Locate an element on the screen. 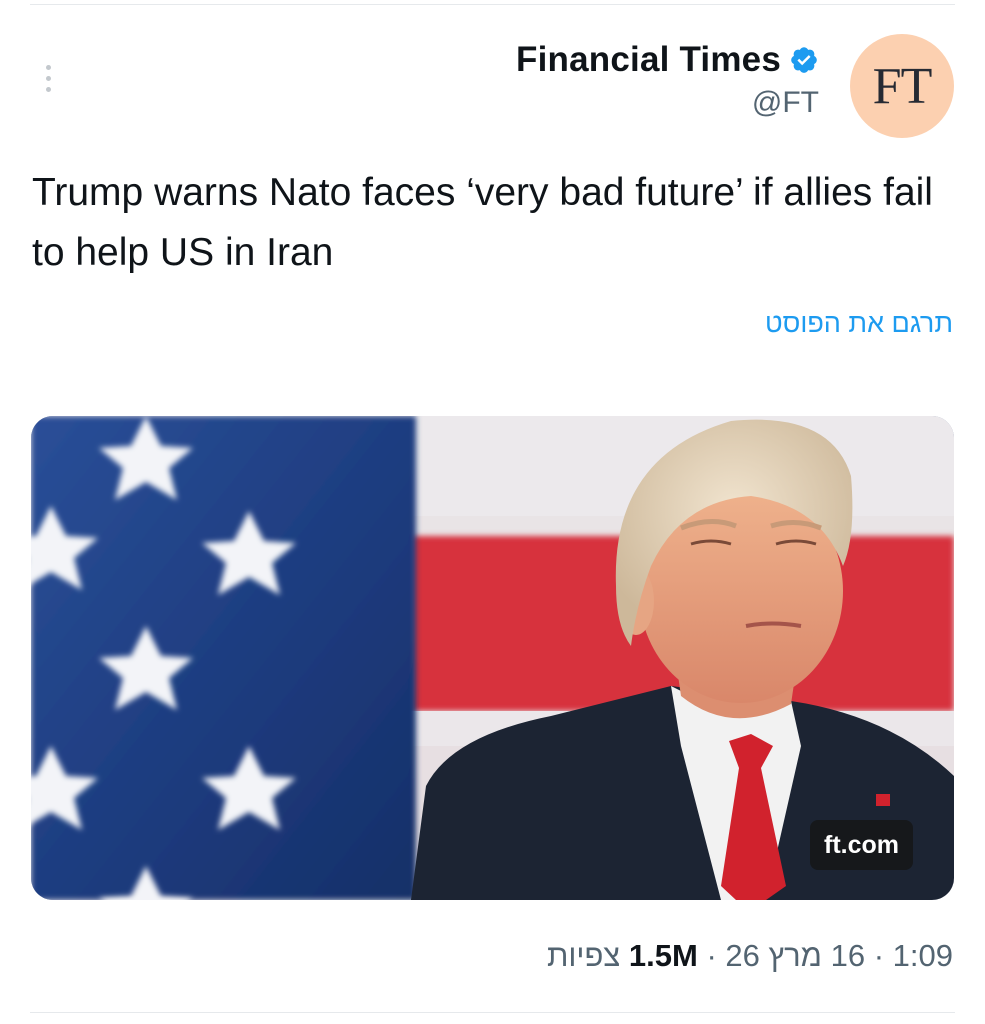 The width and height of the screenshot is (985, 1024). verified-badge-icon is located at coordinates (804, 60).